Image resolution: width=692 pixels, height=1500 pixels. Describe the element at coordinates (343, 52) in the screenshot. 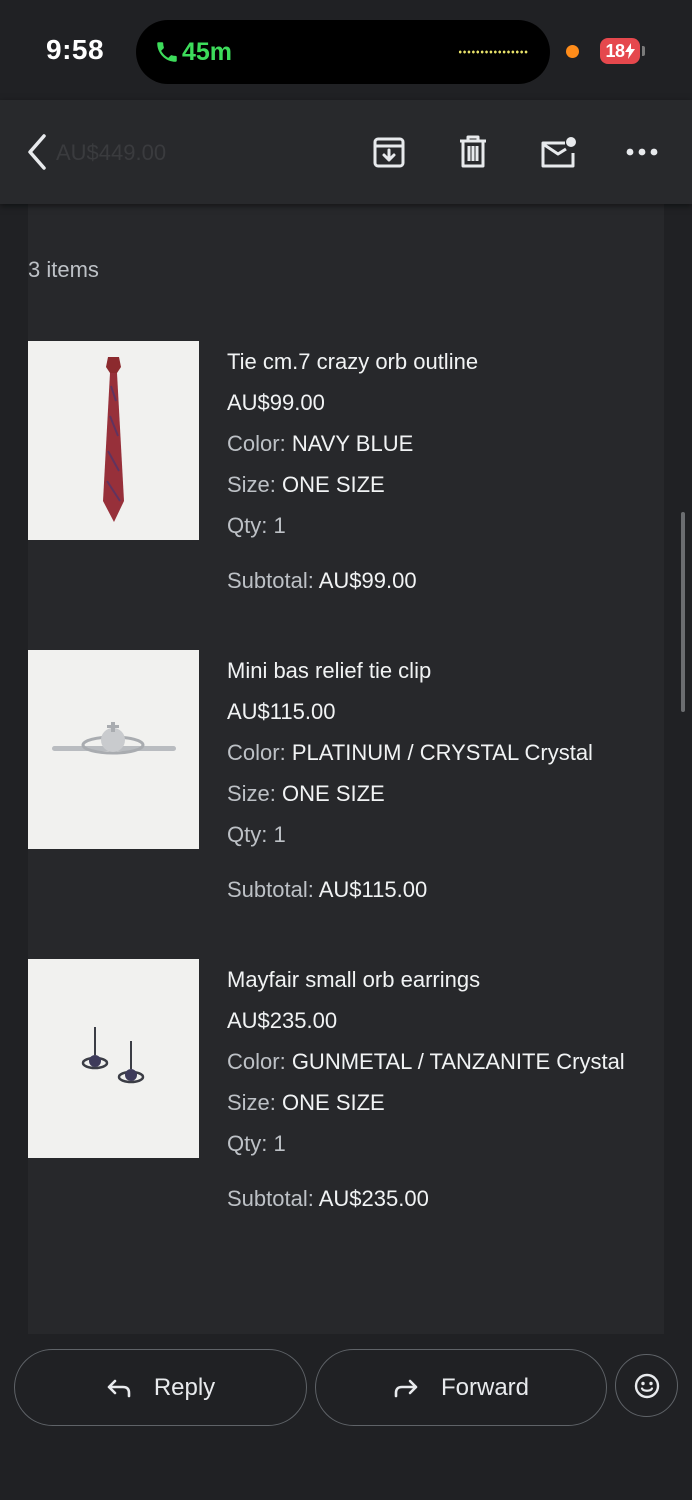

I see `dynamic-island-call: 45m` at that location.